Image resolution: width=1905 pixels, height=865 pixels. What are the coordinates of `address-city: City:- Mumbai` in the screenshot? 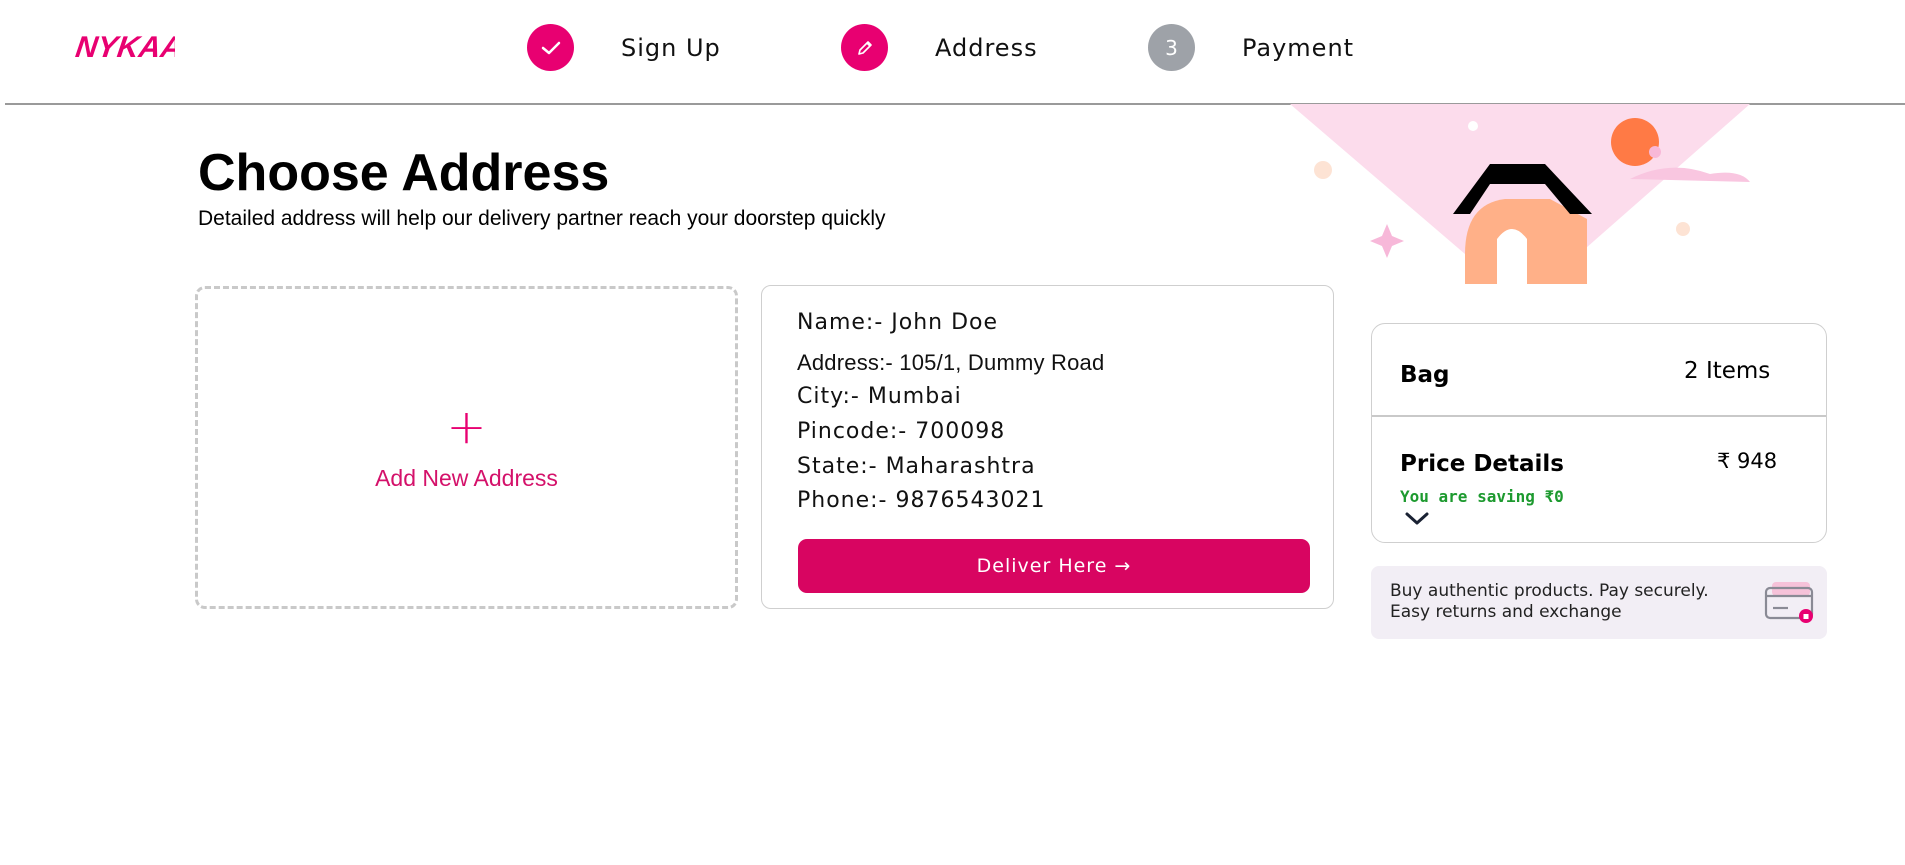 It's located at (879, 396).